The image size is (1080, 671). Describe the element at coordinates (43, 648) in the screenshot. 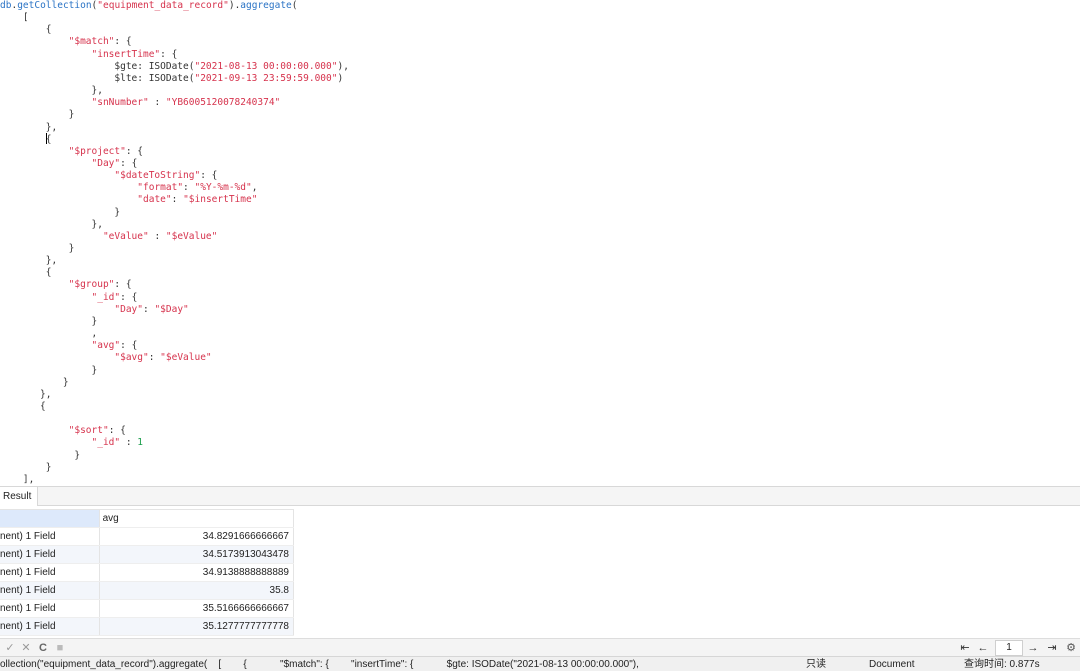

I see `refresh-icon: C` at that location.